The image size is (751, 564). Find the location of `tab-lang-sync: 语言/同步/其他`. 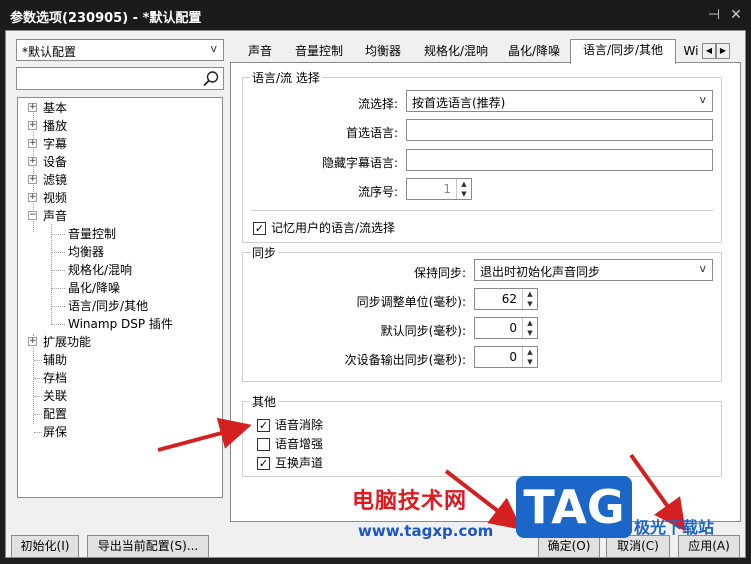

tab-lang-sync: 语言/同步/其他 is located at coordinates (623, 51).